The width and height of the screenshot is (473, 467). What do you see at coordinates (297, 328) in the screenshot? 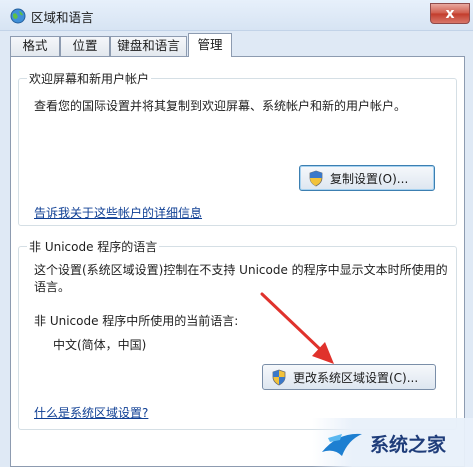
I see `annotation-arrow` at bounding box center [297, 328].